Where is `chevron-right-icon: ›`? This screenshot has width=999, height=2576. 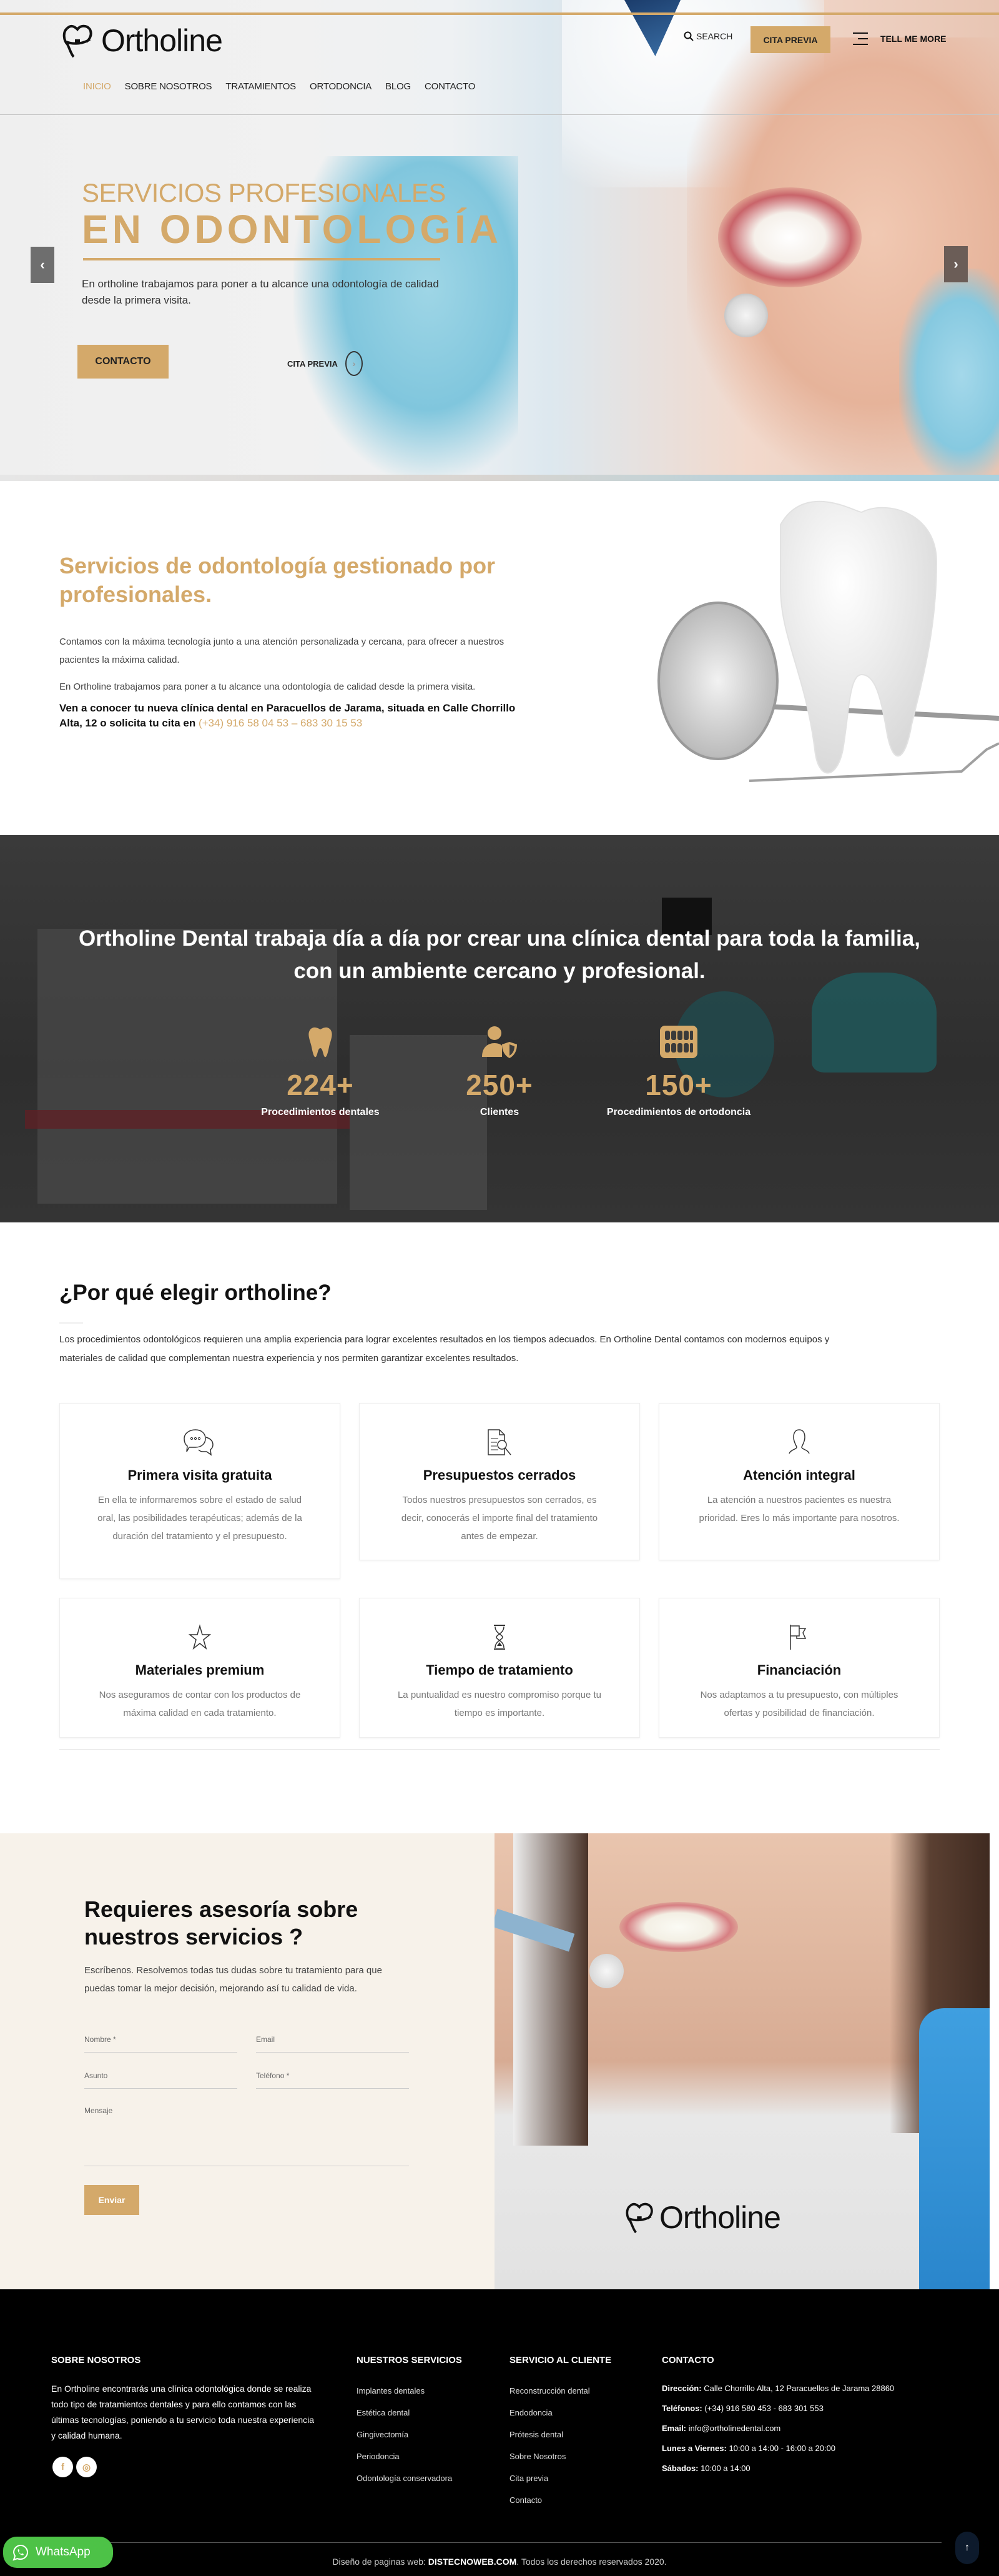
chevron-right-icon: › is located at coordinates (354, 363).